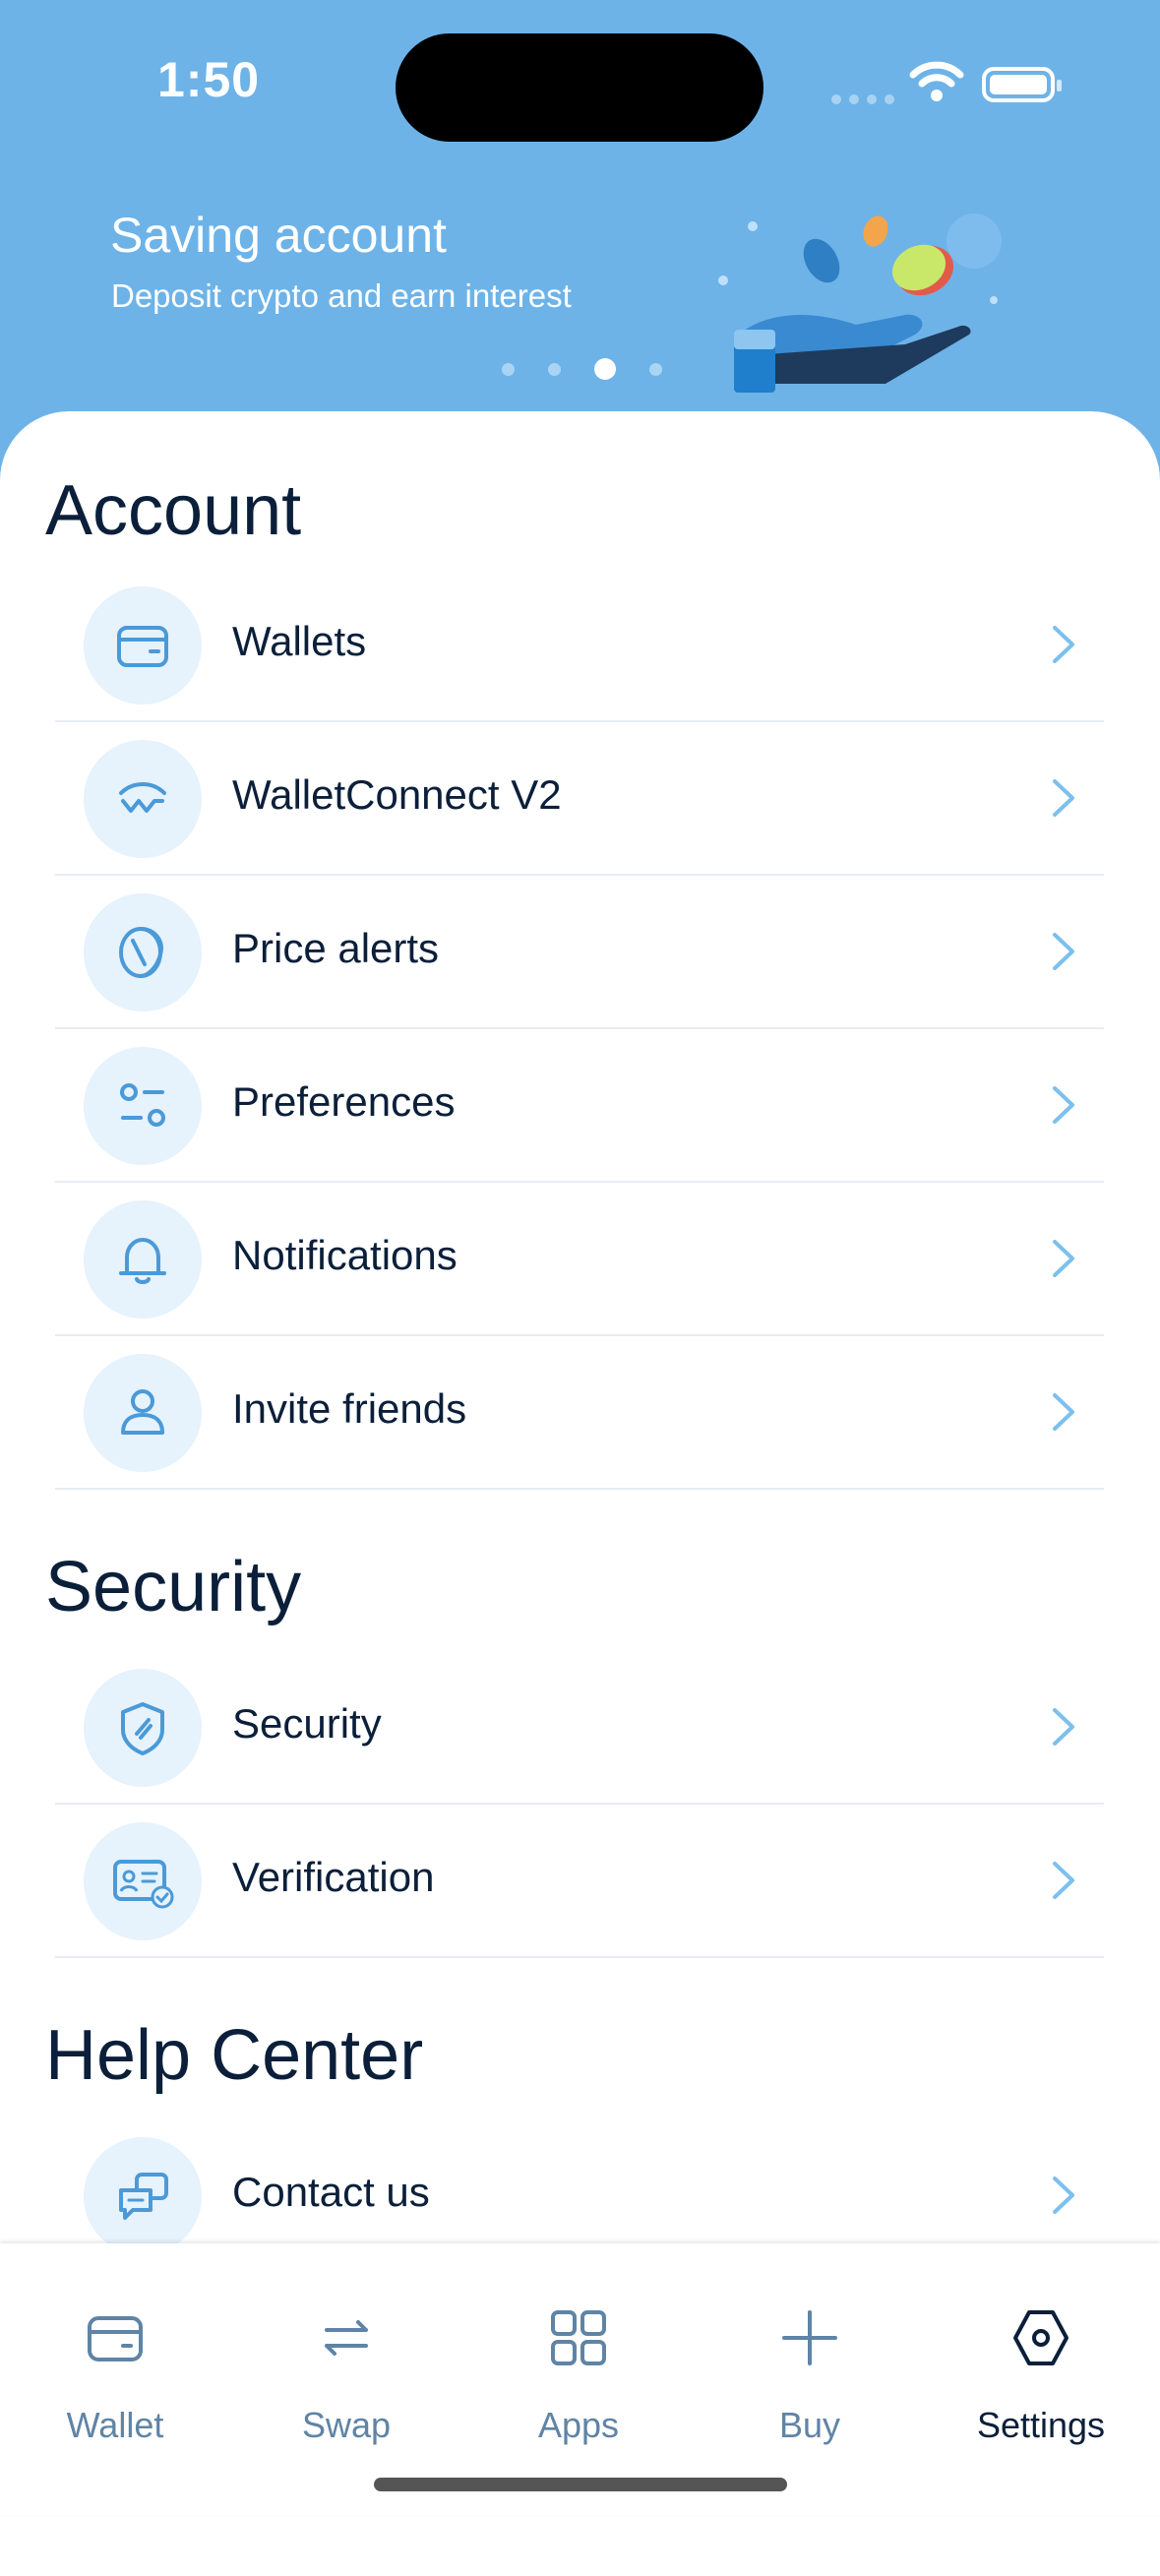 The height and width of the screenshot is (2576, 1160). Describe the element at coordinates (579, 799) in the screenshot. I see `settings-item-walletconnect: WalletConnect V2` at that location.